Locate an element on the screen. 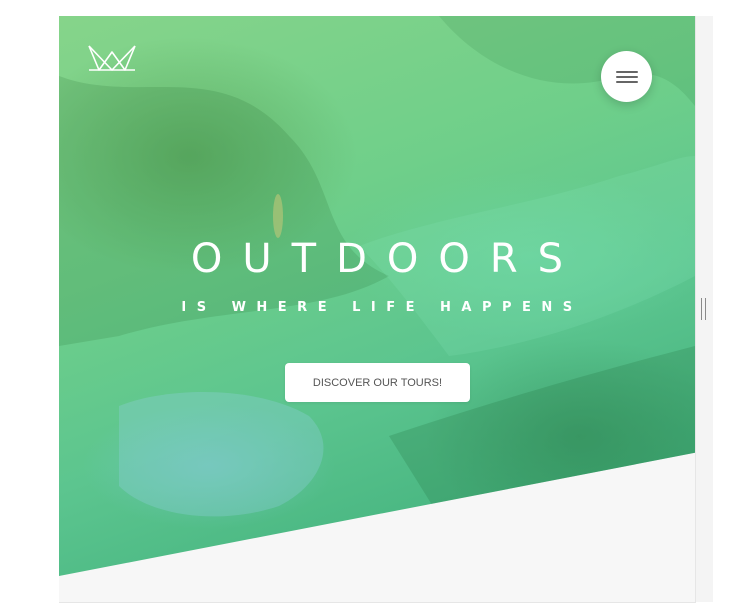 The height and width of the screenshot is (603, 740). menu-button is located at coordinates (626, 76).